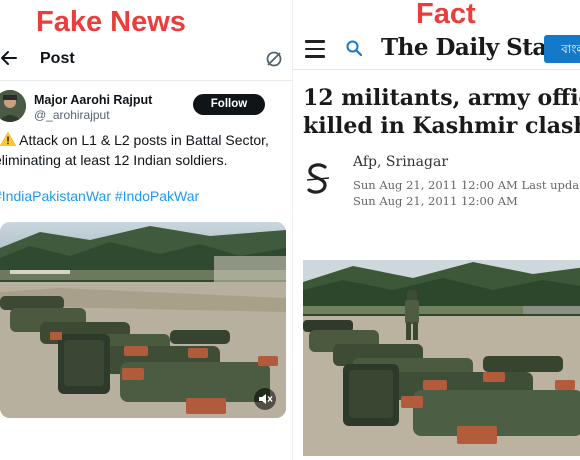  What do you see at coordinates (57, 58) in the screenshot?
I see `page-title: Post` at bounding box center [57, 58].